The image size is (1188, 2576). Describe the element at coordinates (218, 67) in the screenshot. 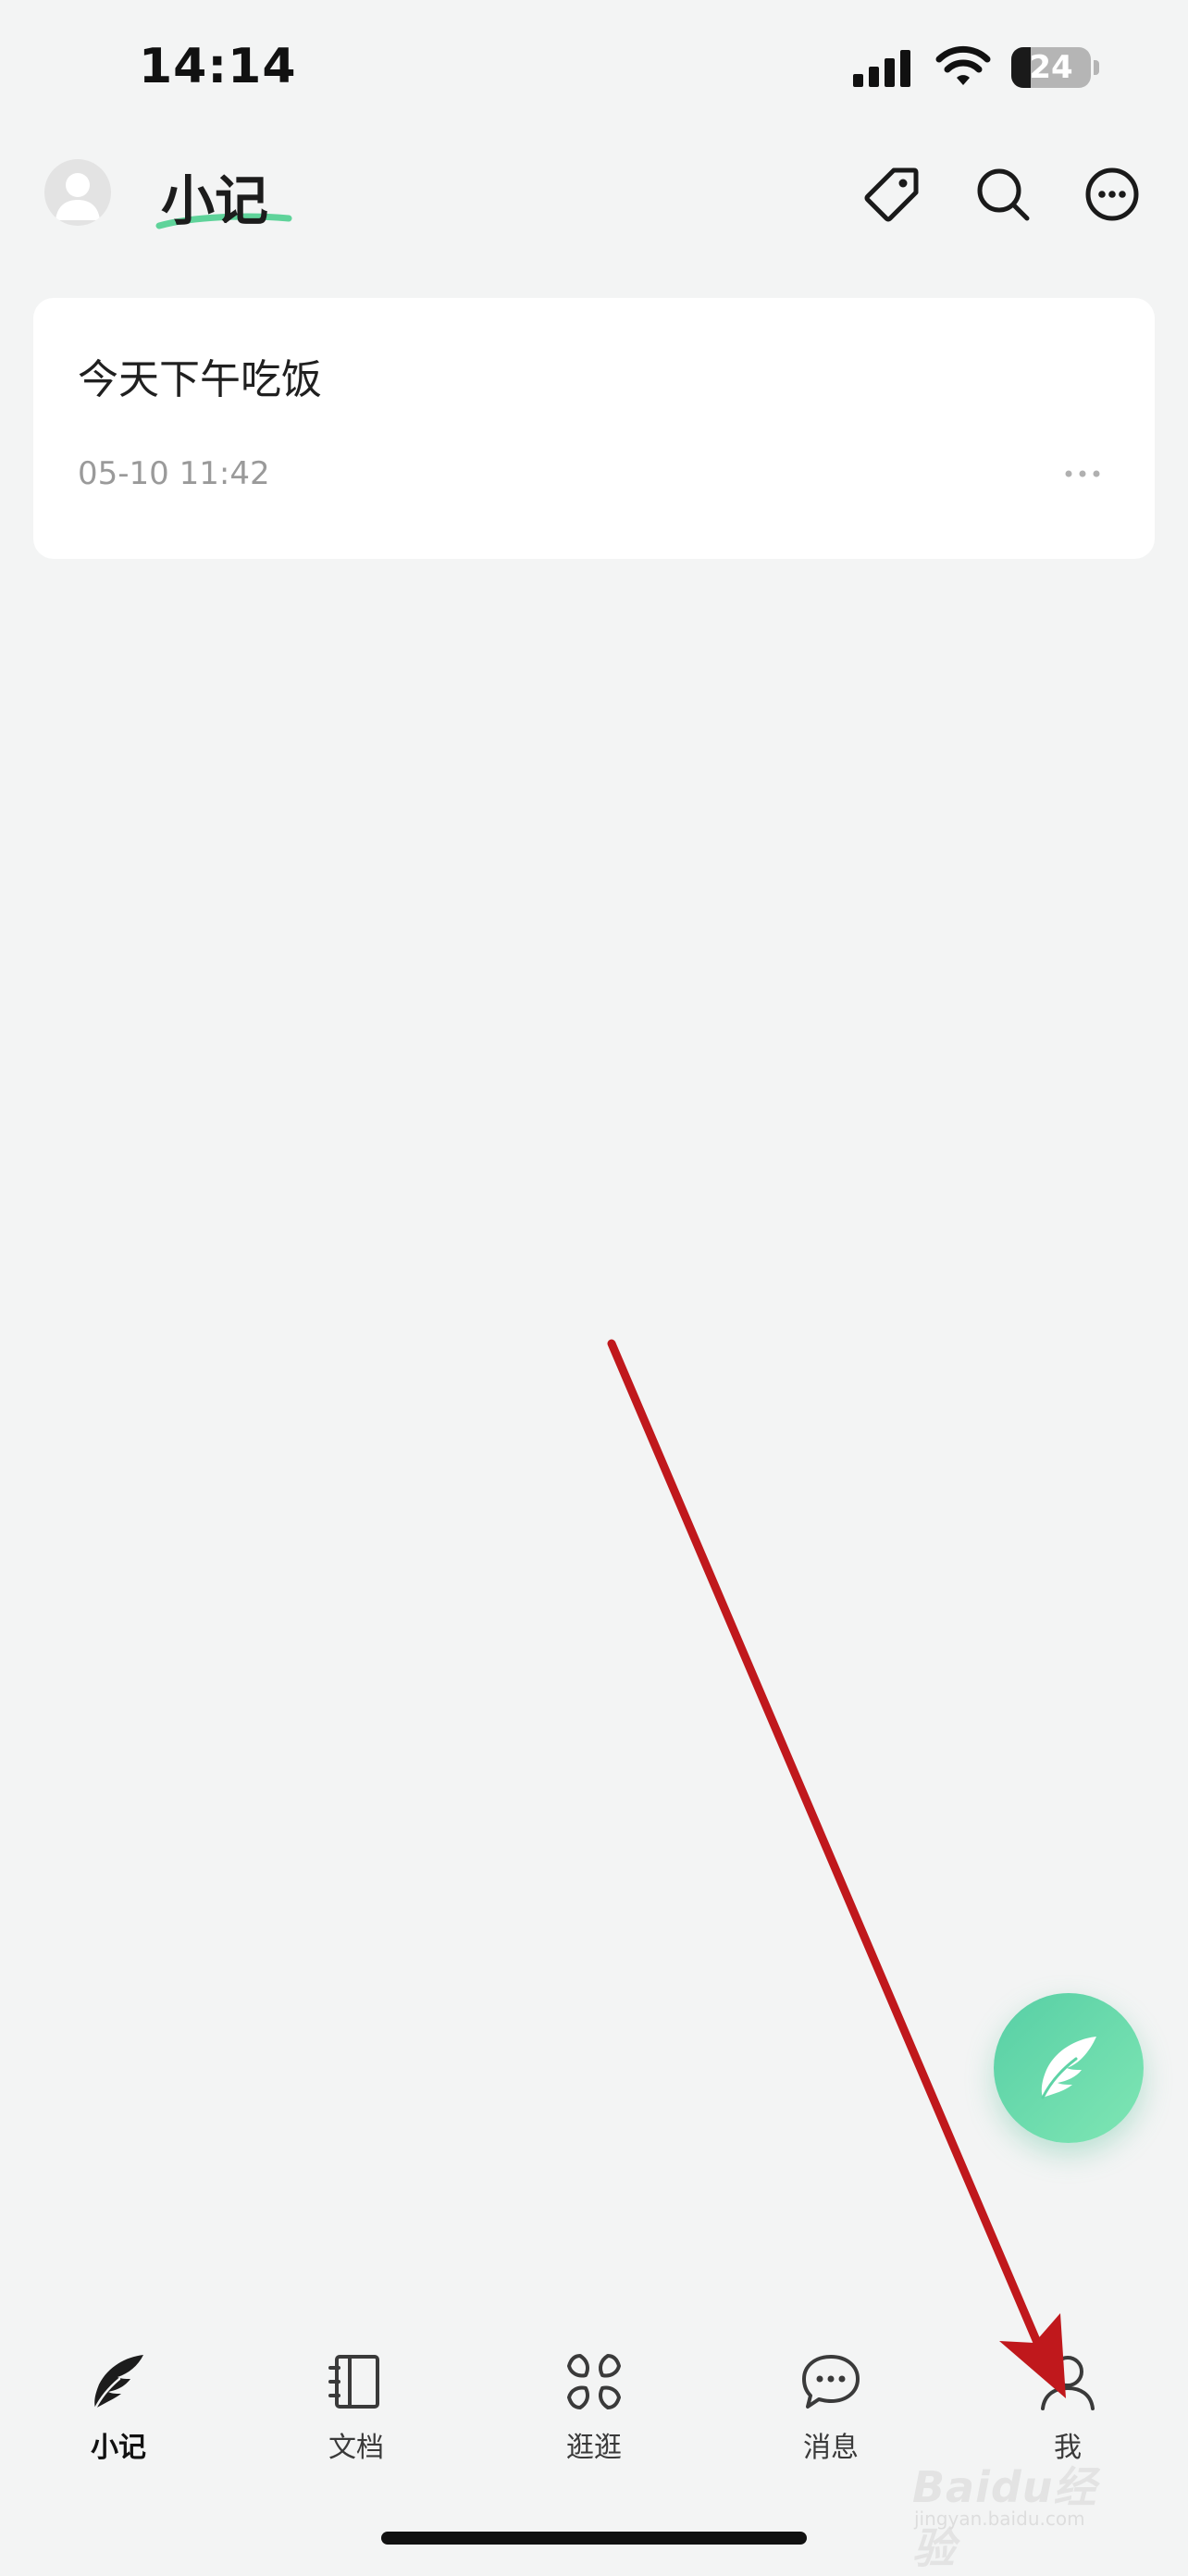

I see `status-time: 14:14` at that location.